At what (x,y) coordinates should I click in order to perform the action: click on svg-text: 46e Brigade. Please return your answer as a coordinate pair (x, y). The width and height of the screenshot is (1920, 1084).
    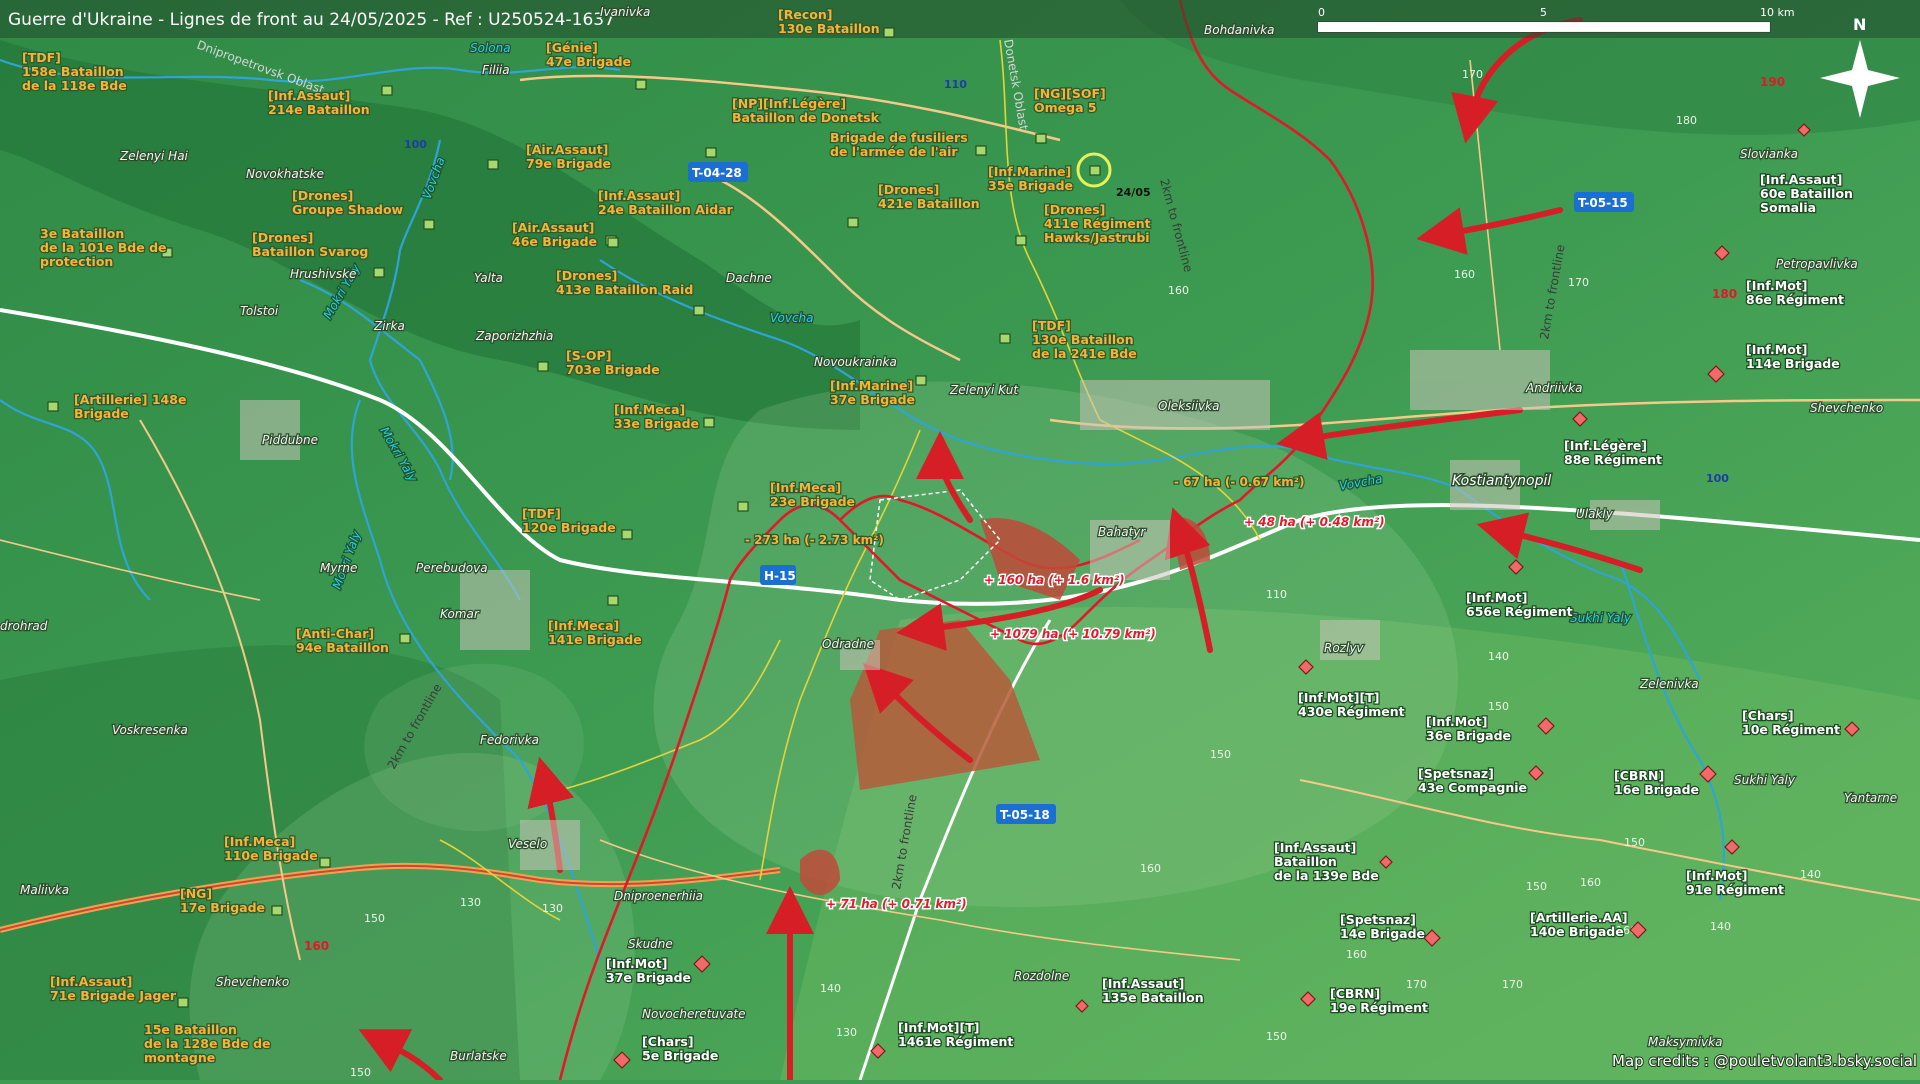
    Looking at the image, I should click on (554, 241).